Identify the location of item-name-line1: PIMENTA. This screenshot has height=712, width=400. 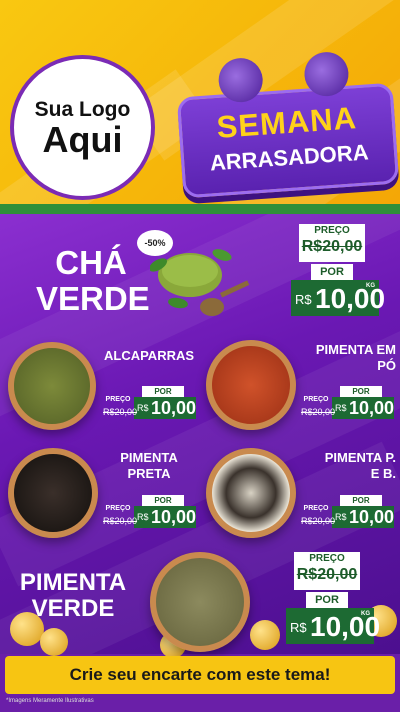
(149, 457).